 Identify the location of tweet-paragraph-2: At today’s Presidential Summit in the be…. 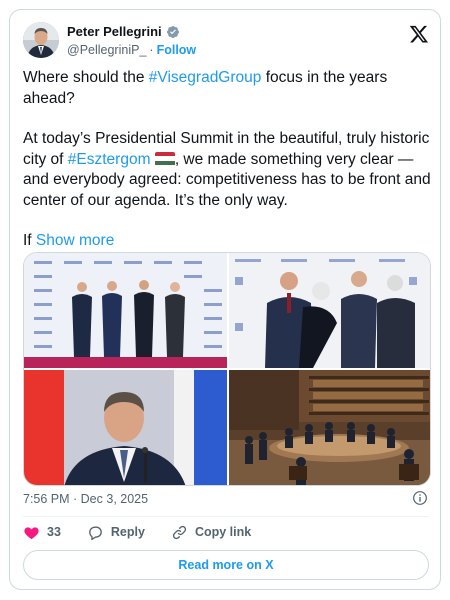
(227, 170).